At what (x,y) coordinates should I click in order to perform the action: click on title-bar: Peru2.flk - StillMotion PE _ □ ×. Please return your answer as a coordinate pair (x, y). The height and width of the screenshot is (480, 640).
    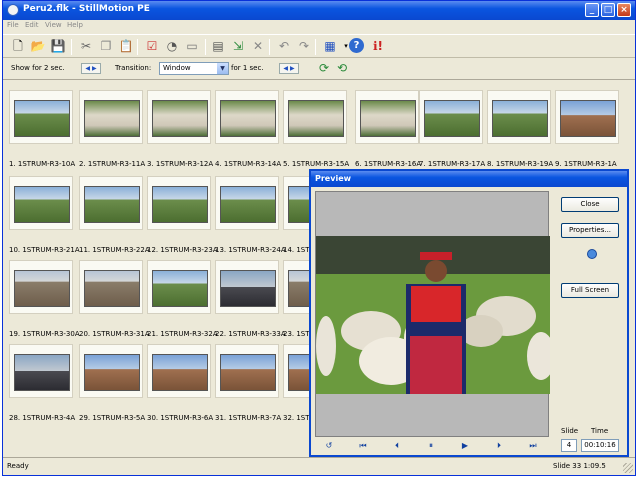
    Looking at the image, I should click on (319, 10).